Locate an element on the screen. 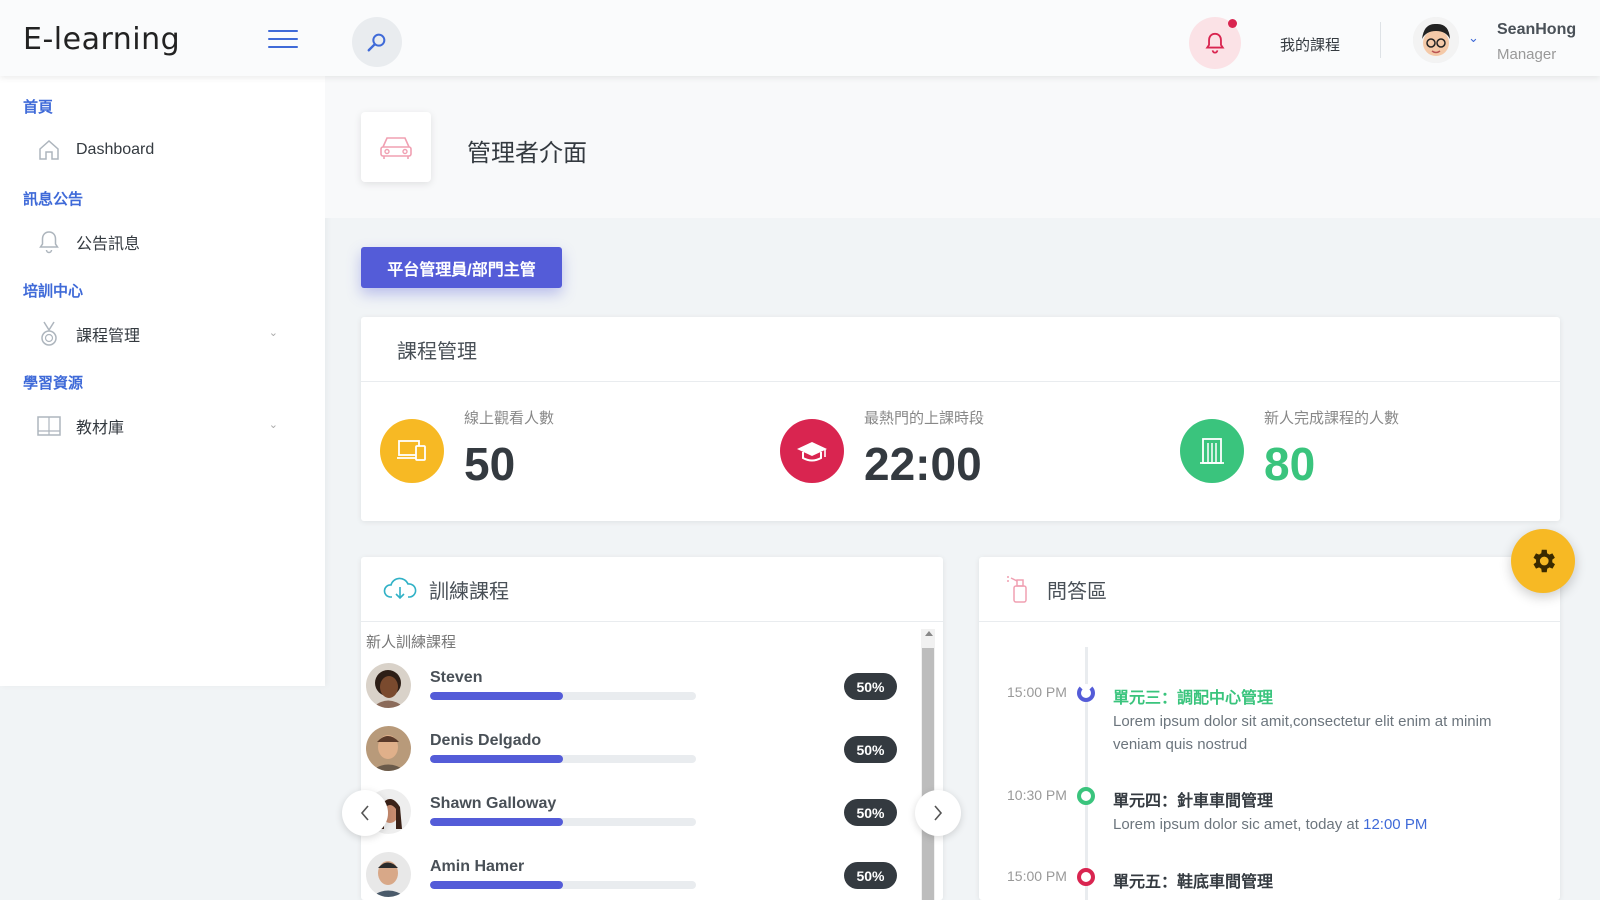 This screenshot has height=900, width=1600. spray-bottle-icon is located at coordinates (1017, 589).